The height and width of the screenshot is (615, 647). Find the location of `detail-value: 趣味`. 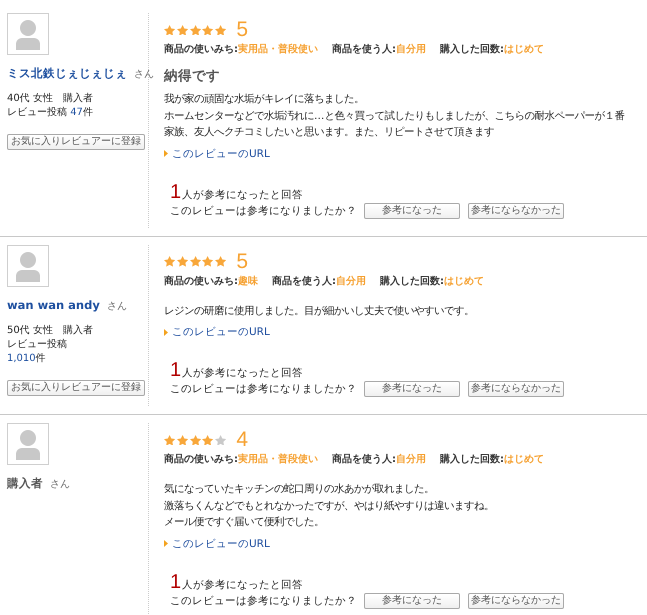

detail-value: 趣味 is located at coordinates (248, 281).